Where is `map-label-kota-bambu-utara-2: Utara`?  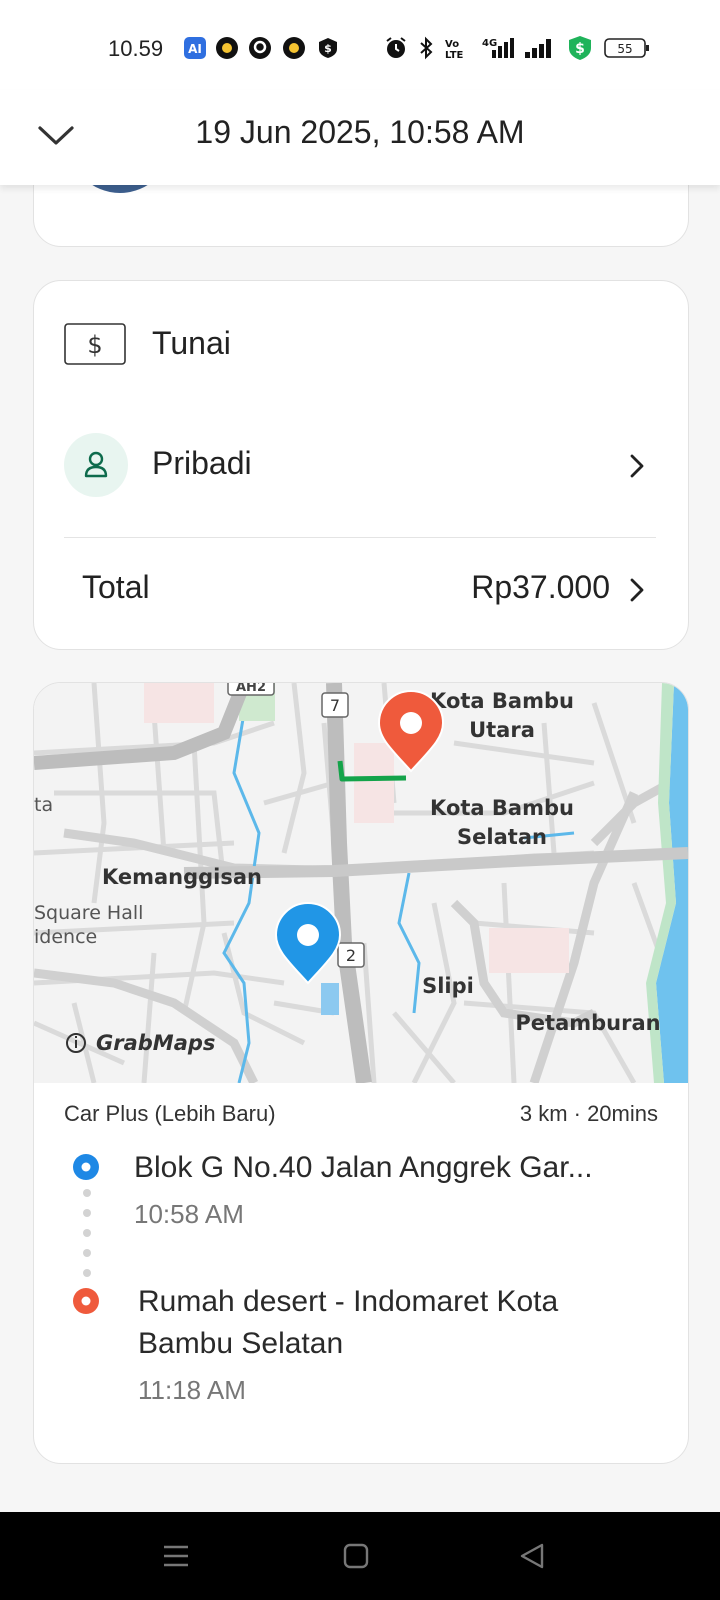 map-label-kota-bambu-utara-2: Utara is located at coordinates (502, 730).